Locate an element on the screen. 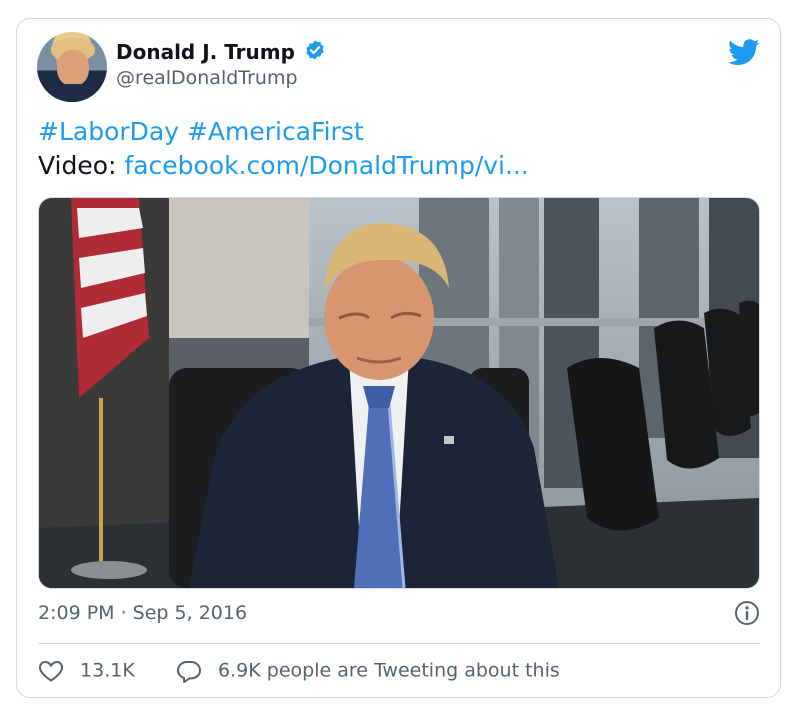  handle: @realDonaldTrump is located at coordinates (221, 78).